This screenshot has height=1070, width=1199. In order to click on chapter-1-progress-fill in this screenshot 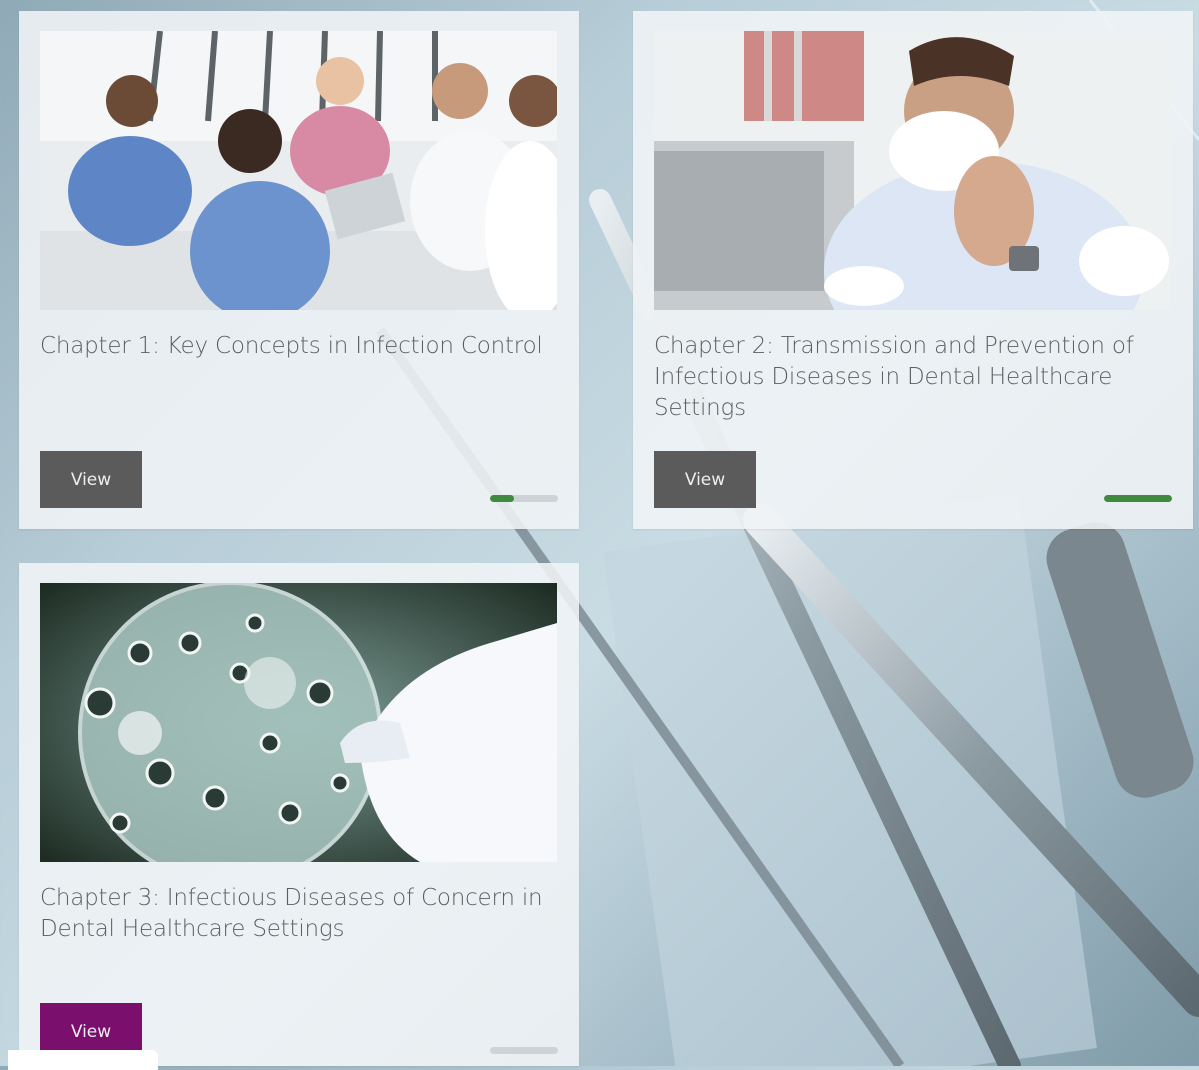, I will do `click(502, 498)`.